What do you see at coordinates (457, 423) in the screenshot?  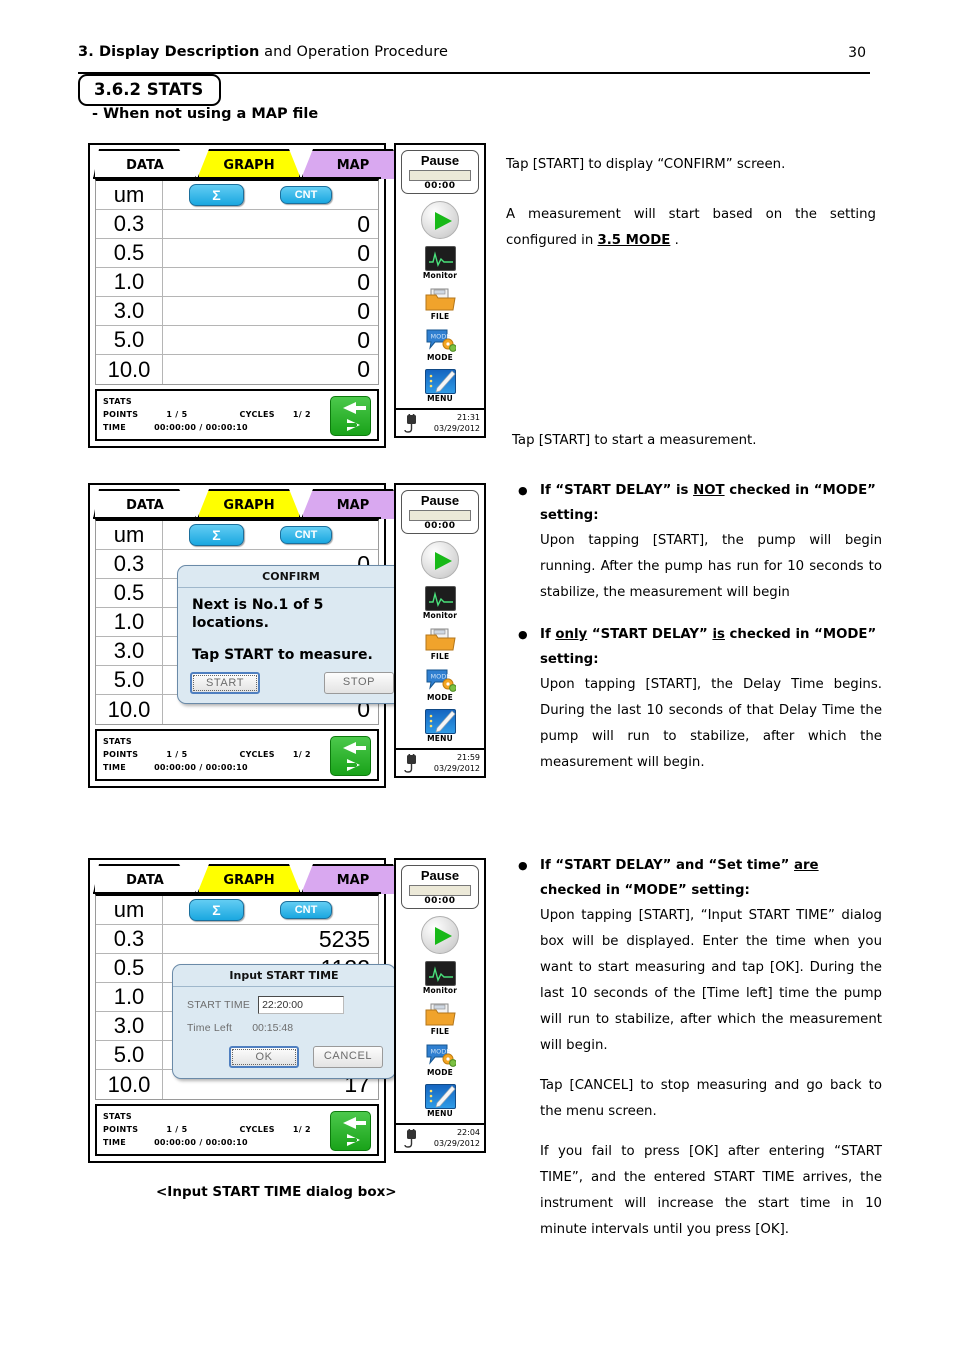 I see `device-clock-1: 21:31 03/29/2012` at bounding box center [457, 423].